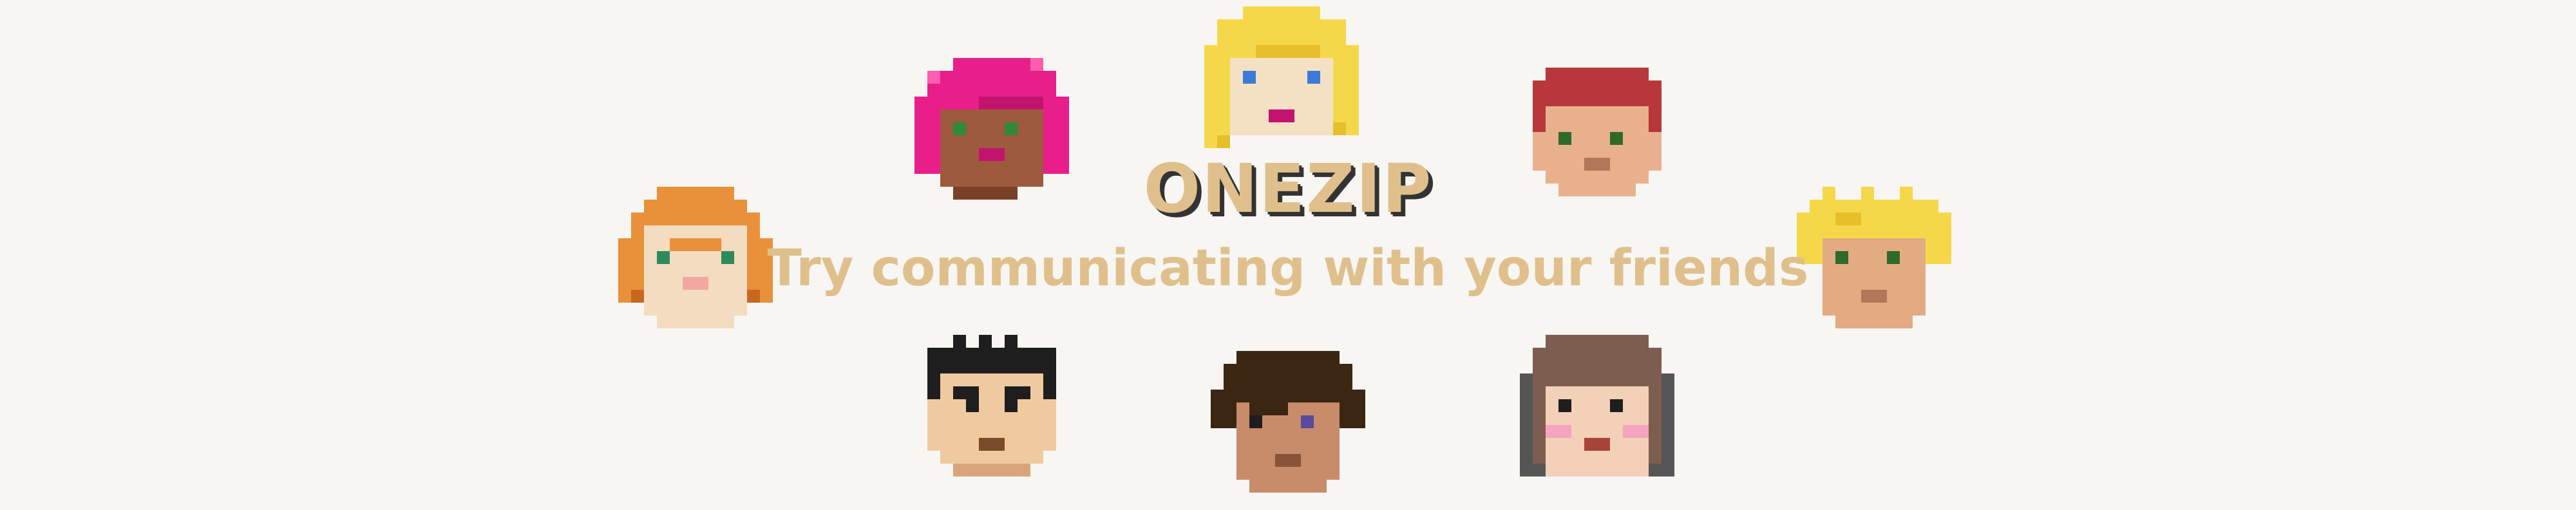 Image resolution: width=2576 pixels, height=510 pixels. Describe the element at coordinates (1282, 84) in the screenshot. I see `blonde-long-hair-avatar-icon` at that location.